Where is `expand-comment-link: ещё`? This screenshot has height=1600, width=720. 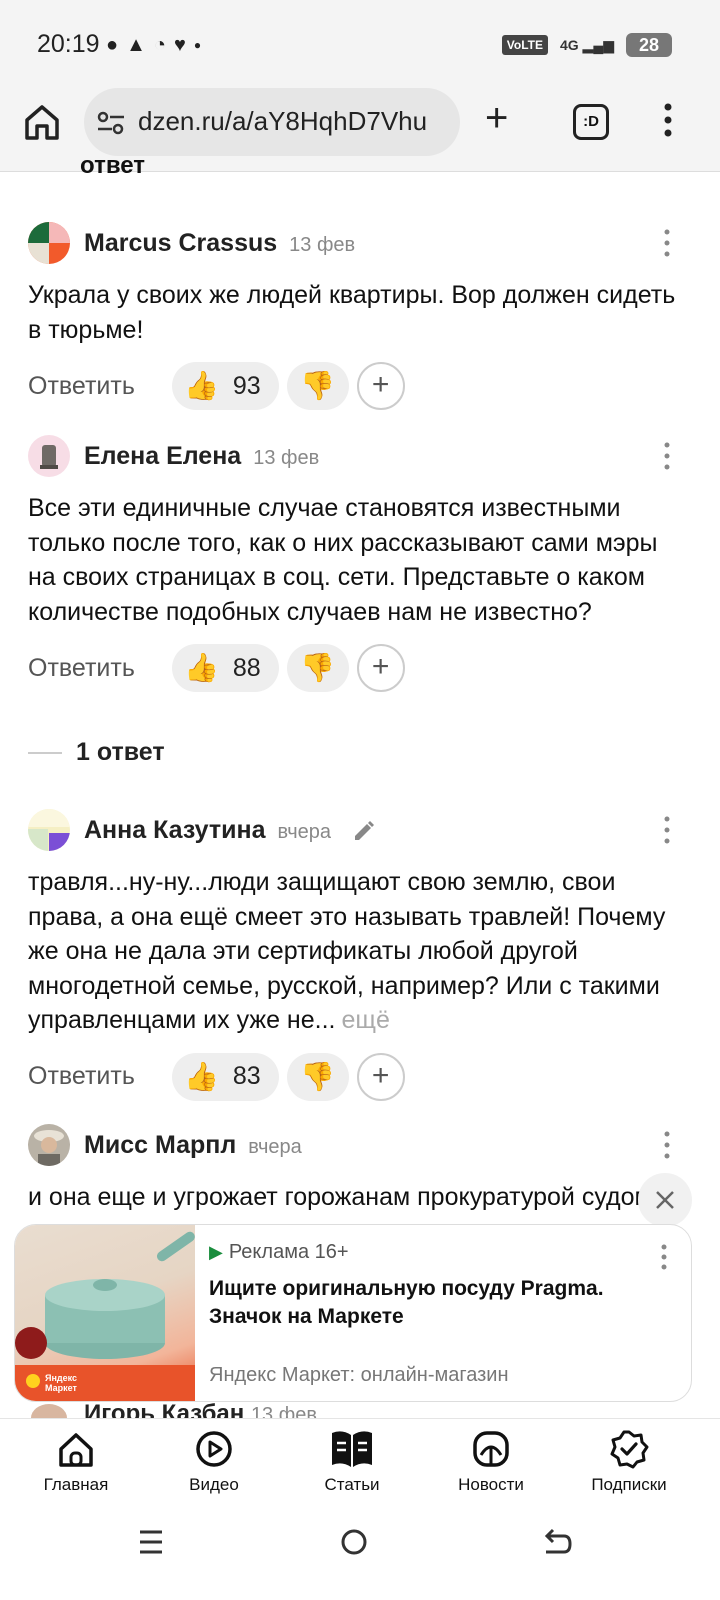
expand-comment-link: ещё is located at coordinates (365, 1020).